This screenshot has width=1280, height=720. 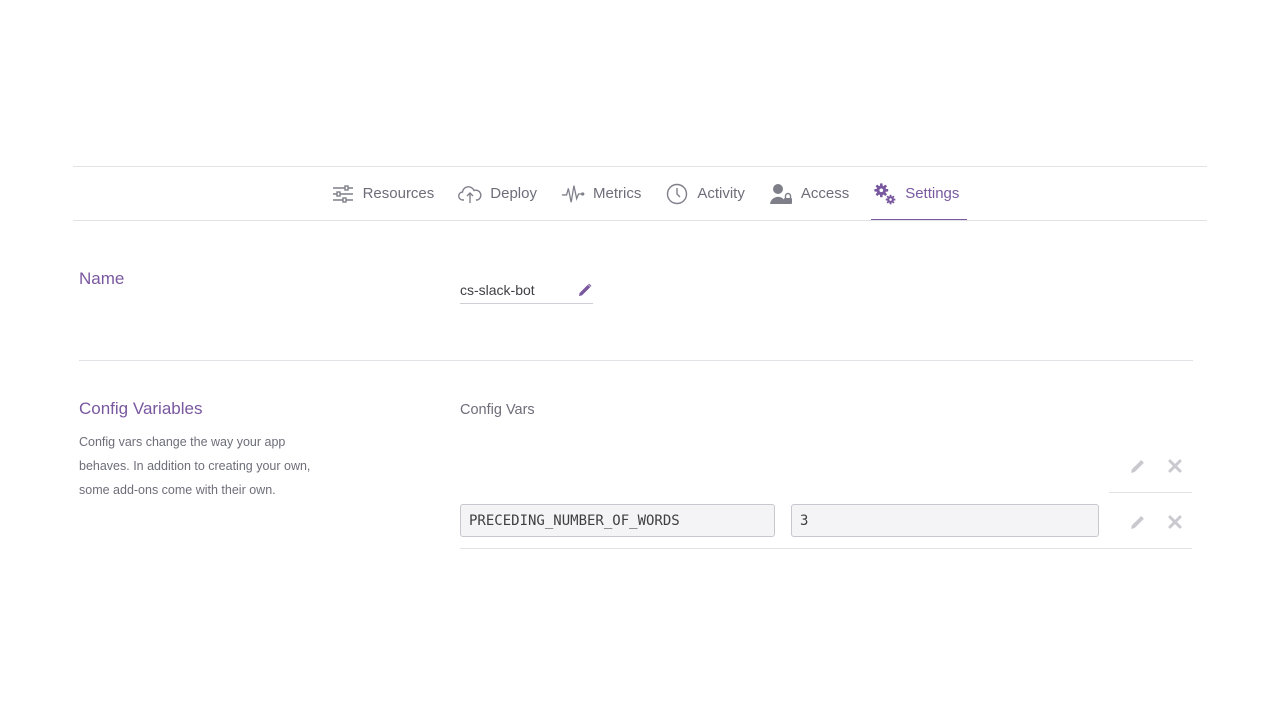 What do you see at coordinates (102, 278) in the screenshot?
I see `name-section-title: Name` at bounding box center [102, 278].